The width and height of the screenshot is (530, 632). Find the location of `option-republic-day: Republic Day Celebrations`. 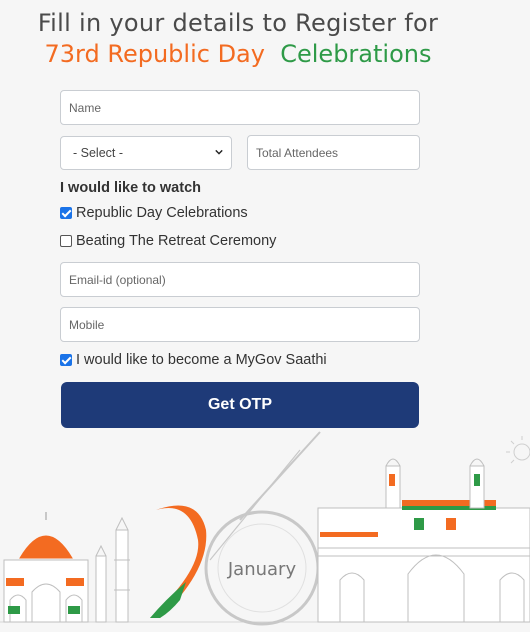

option-republic-day: Republic Day Celebrations is located at coordinates (154, 213).